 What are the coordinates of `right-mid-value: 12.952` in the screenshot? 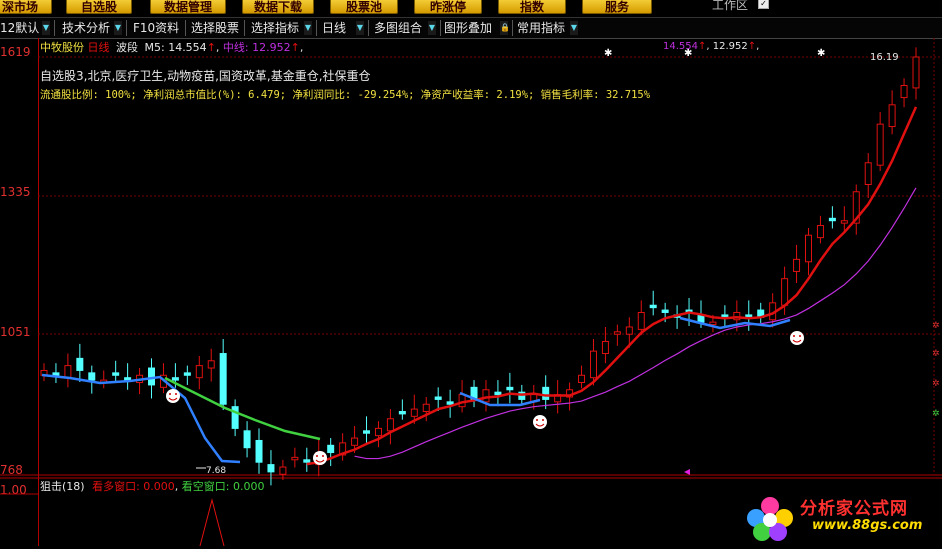 It's located at (730, 46).